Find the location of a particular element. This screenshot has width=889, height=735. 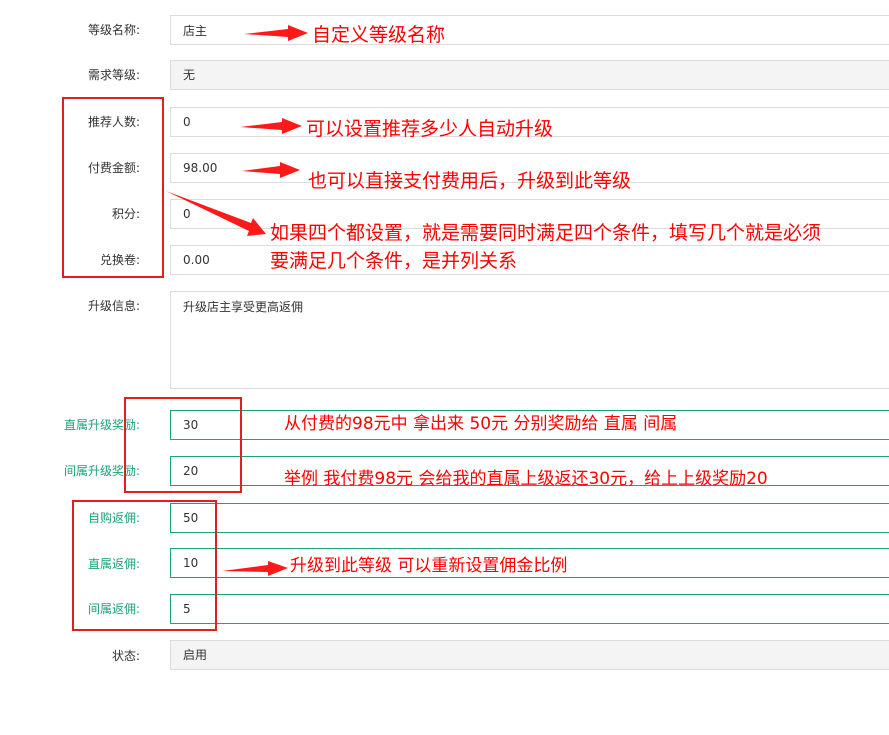

annotation-arrows is located at coordinates (237, 300).